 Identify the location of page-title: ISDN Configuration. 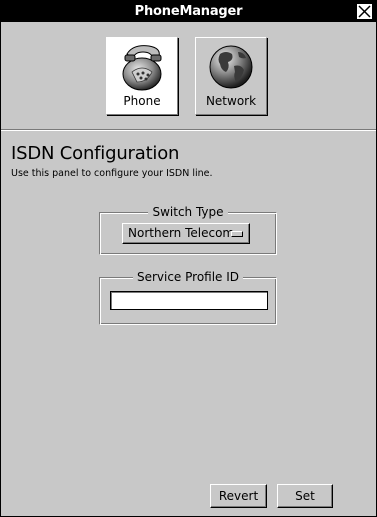
(95, 153).